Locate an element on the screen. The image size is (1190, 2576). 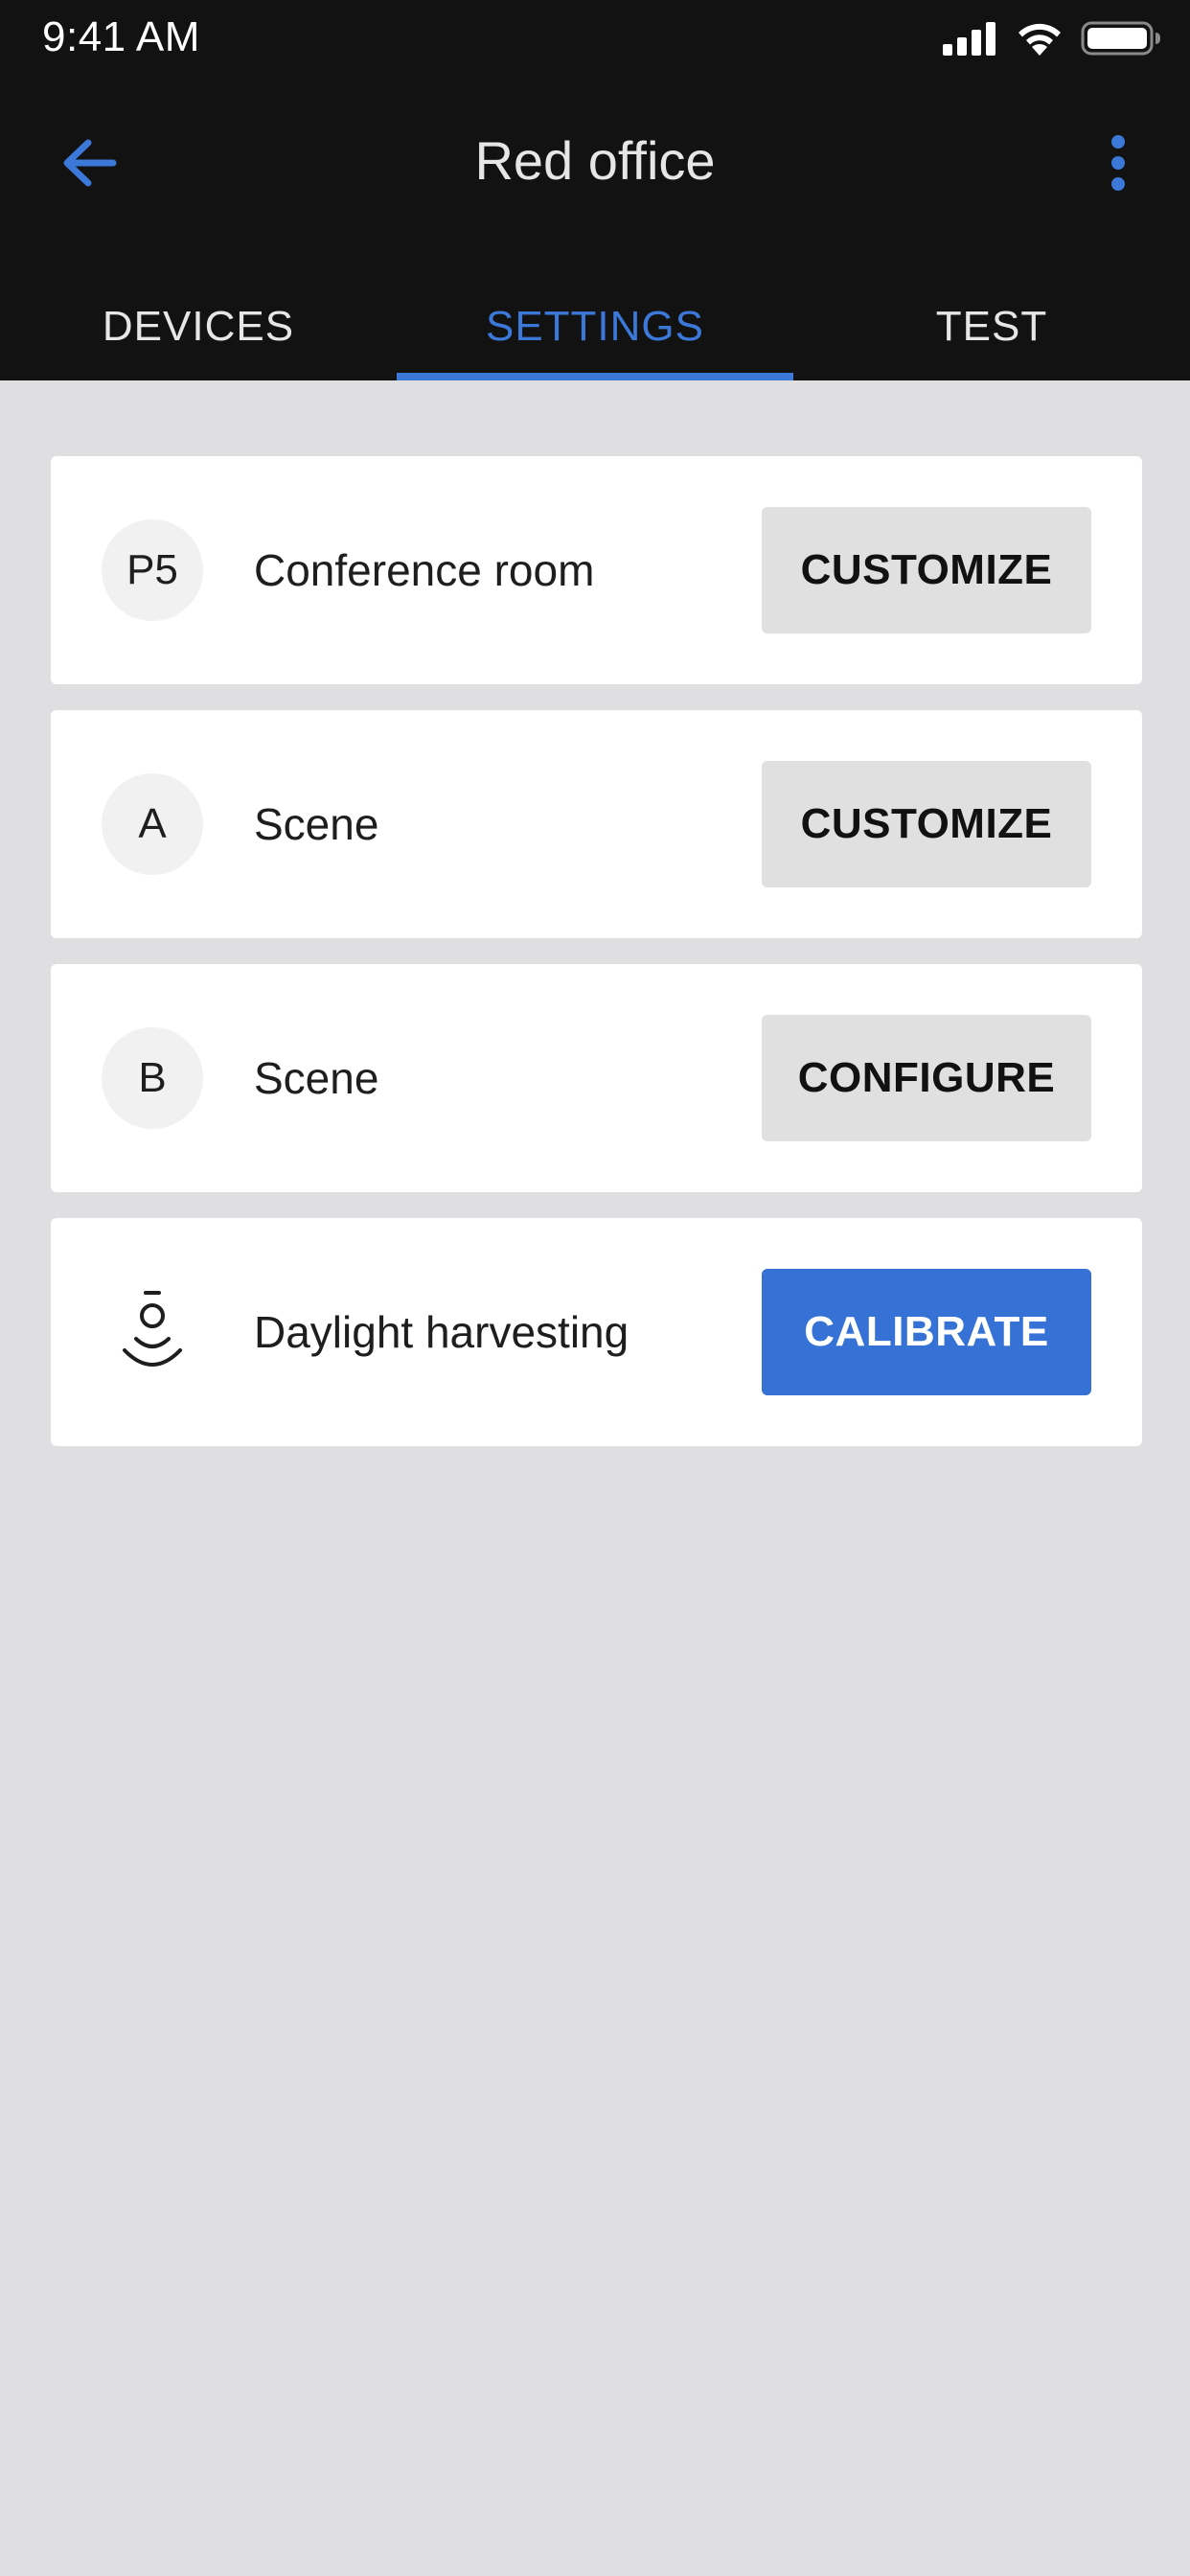
app-header: 9:41 AM Red office DEVICES SETTINGS TEST is located at coordinates (595, 190).